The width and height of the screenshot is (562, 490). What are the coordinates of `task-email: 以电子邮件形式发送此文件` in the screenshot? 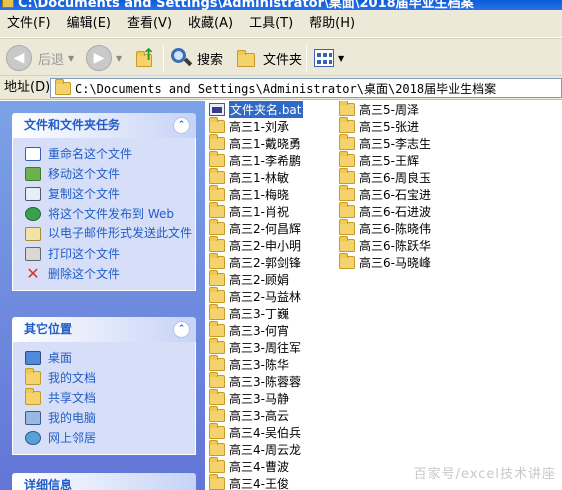 It's located at (110, 234).